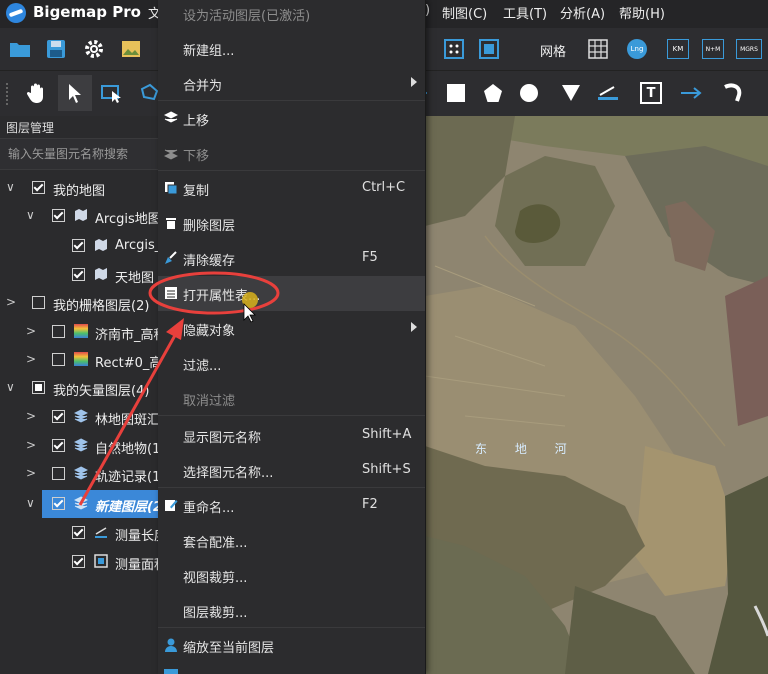  I want to click on annotation-arrowhead, so click(175, 329).